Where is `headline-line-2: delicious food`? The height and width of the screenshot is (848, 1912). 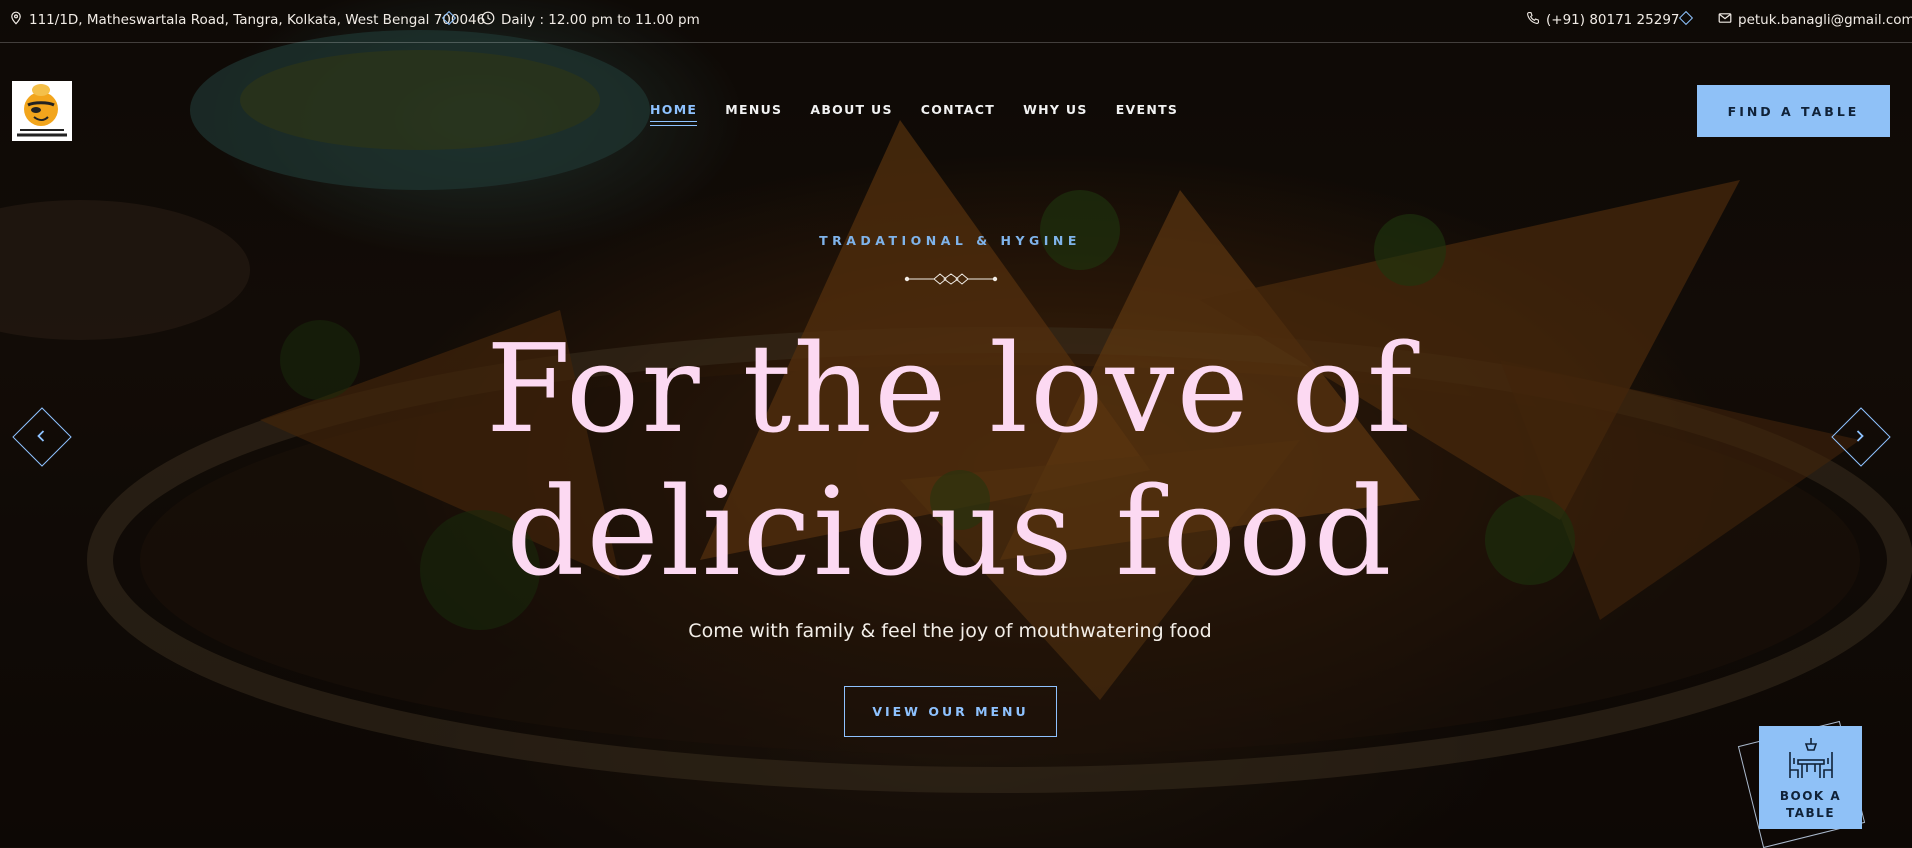
headline-line-2: delicious food is located at coordinates (950, 532).